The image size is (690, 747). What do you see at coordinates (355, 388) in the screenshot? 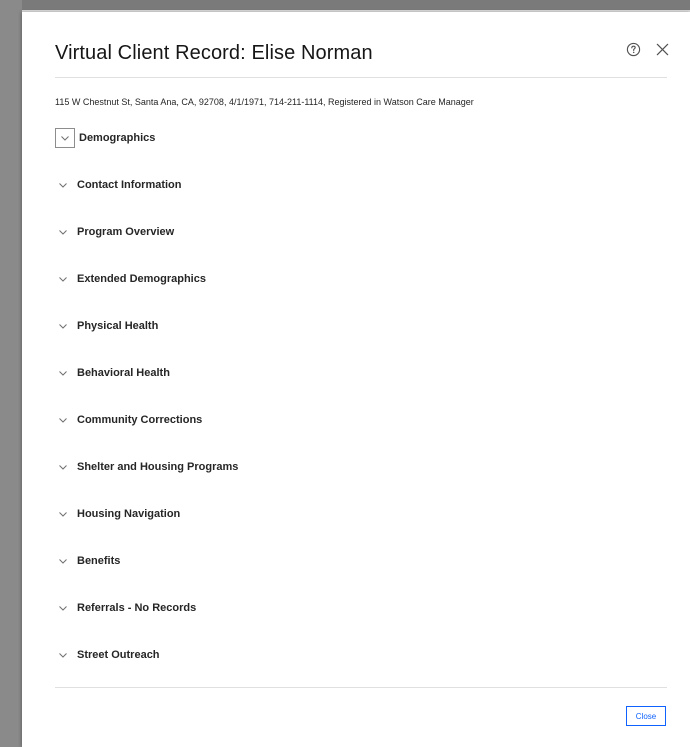
I see `accordion-section: Behavioral Health` at bounding box center [355, 388].